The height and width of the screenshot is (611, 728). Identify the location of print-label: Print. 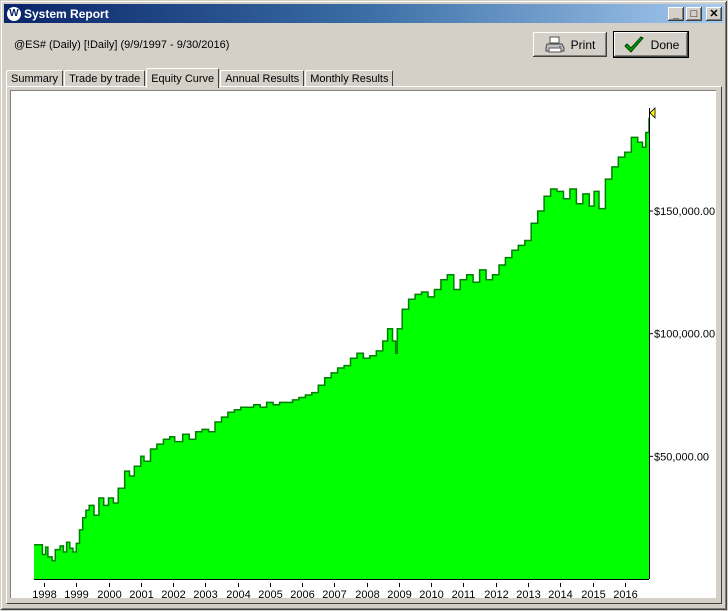
(583, 44).